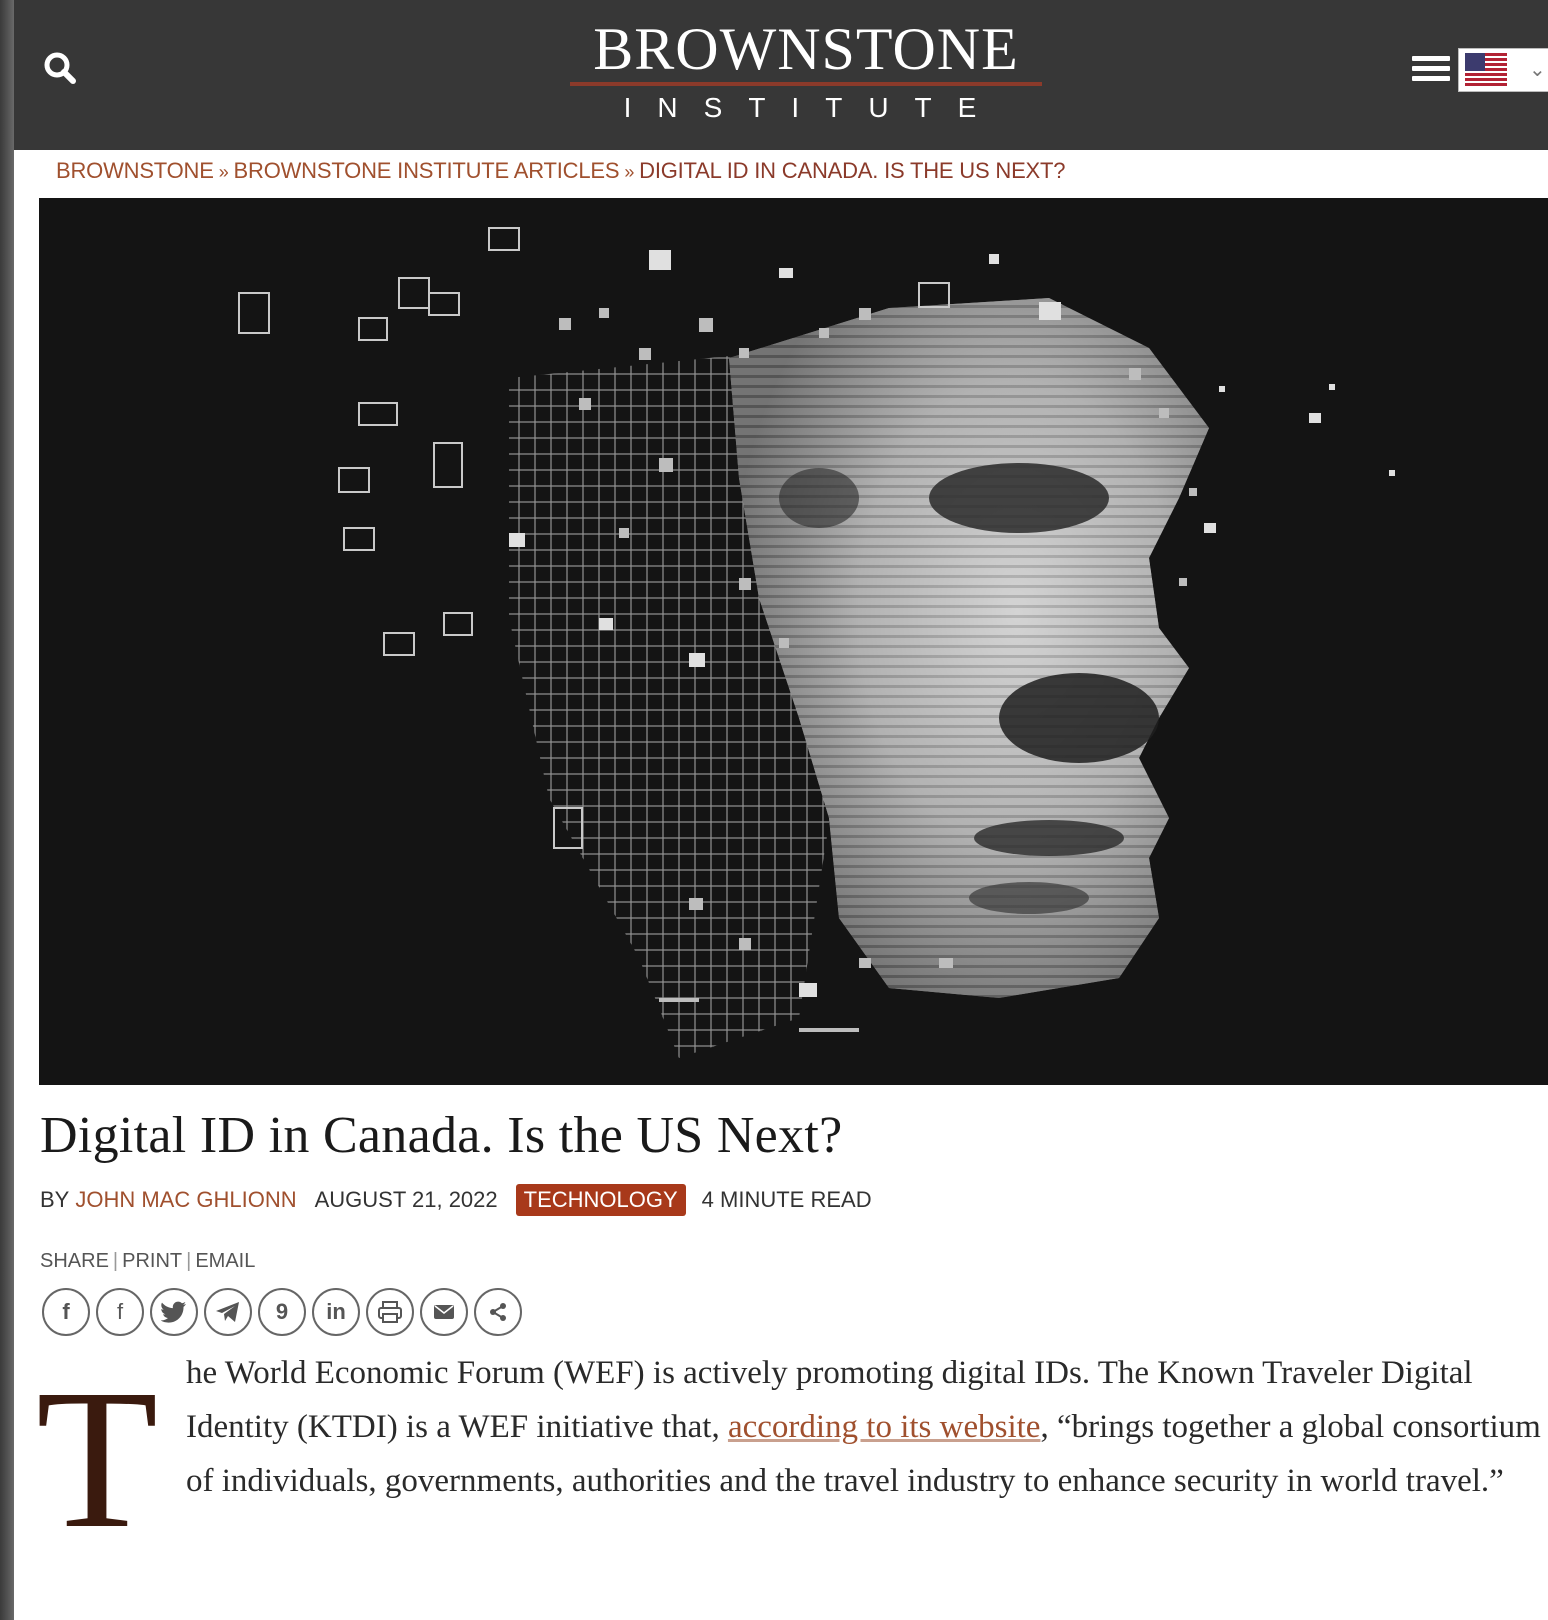 The image size is (1548, 1620). I want to click on category-tag: TECHNOLOGY, so click(600, 1200).